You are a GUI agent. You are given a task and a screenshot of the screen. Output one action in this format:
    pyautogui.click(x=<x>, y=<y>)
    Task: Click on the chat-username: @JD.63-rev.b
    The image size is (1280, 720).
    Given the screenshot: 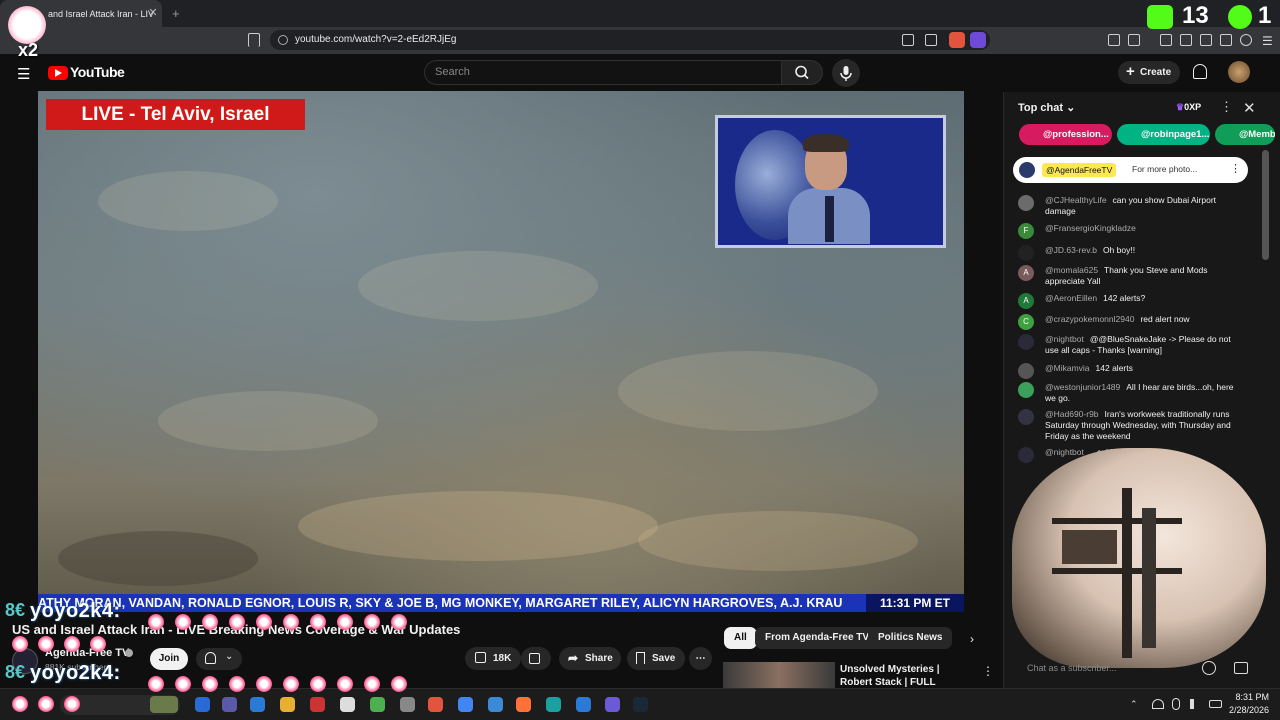 What is the action you would take?
    pyautogui.click(x=1071, y=250)
    